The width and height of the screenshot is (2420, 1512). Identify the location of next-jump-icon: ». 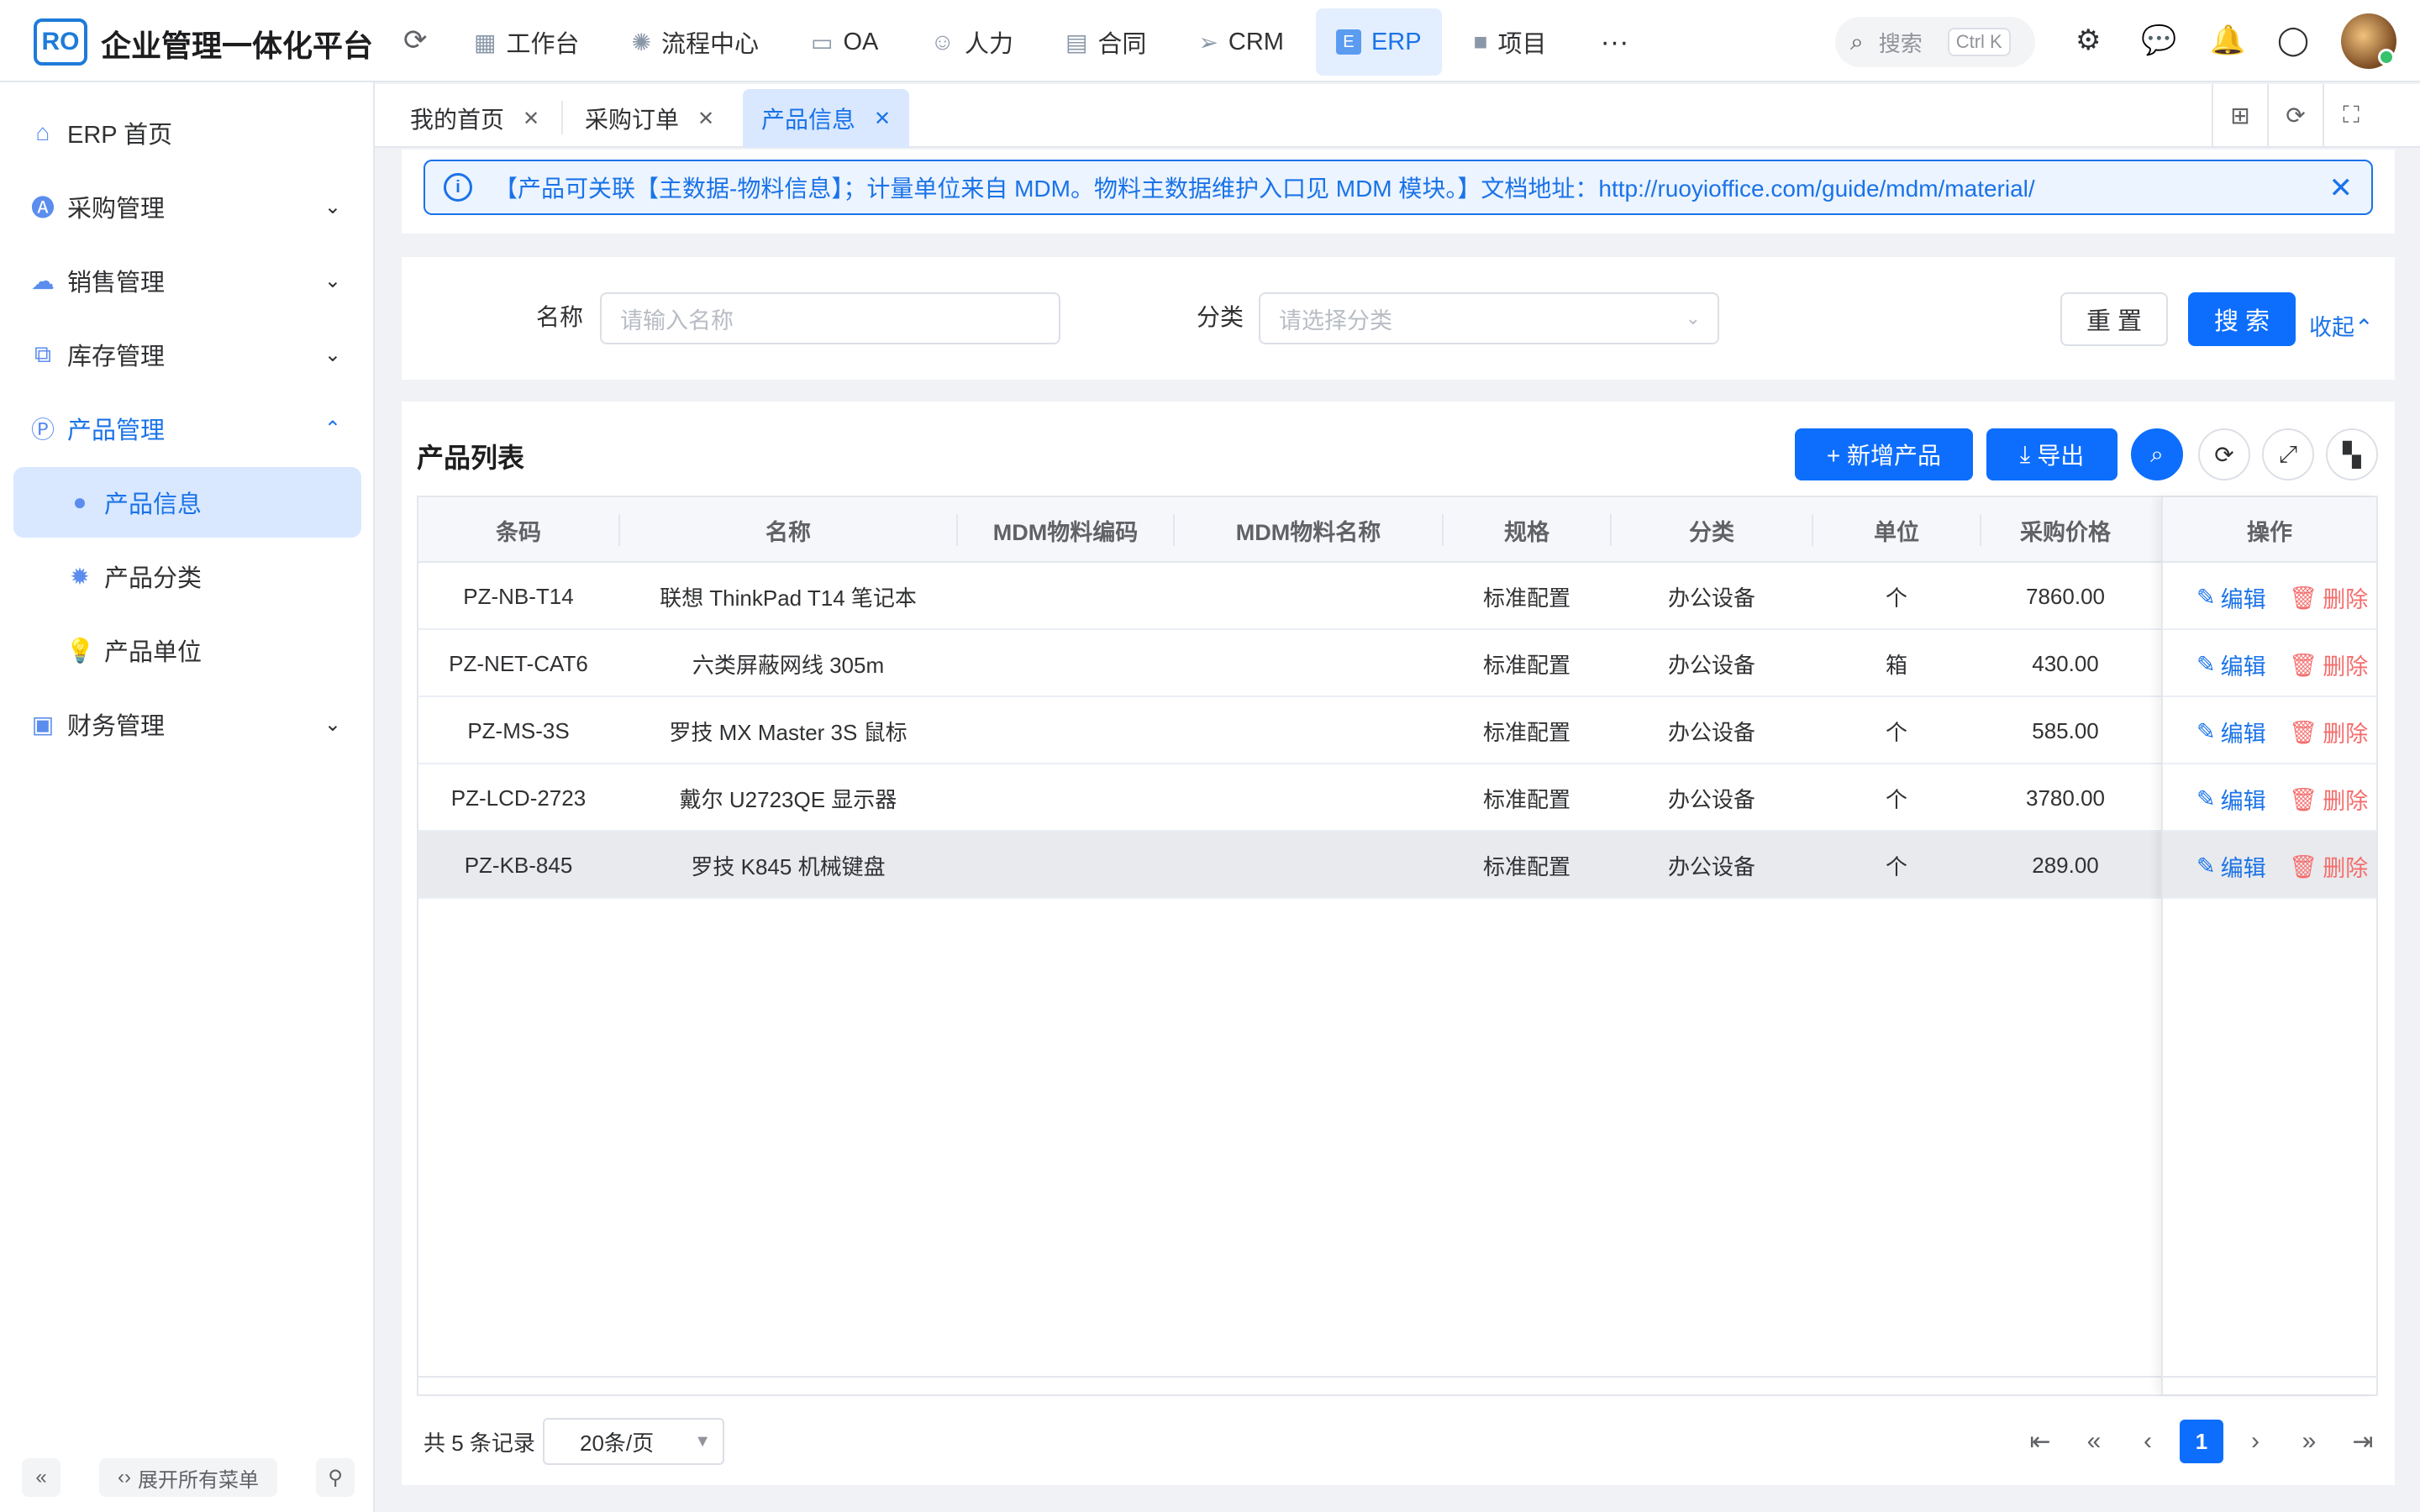
(2309, 1441).